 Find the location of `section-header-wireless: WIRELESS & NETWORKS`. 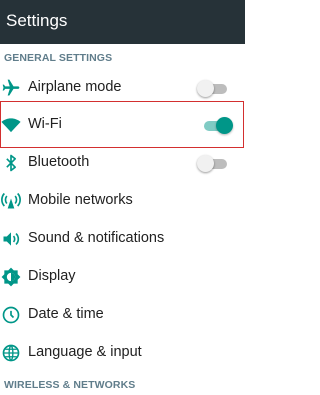

section-header-wireless: WIRELESS & NETWORKS is located at coordinates (70, 385).